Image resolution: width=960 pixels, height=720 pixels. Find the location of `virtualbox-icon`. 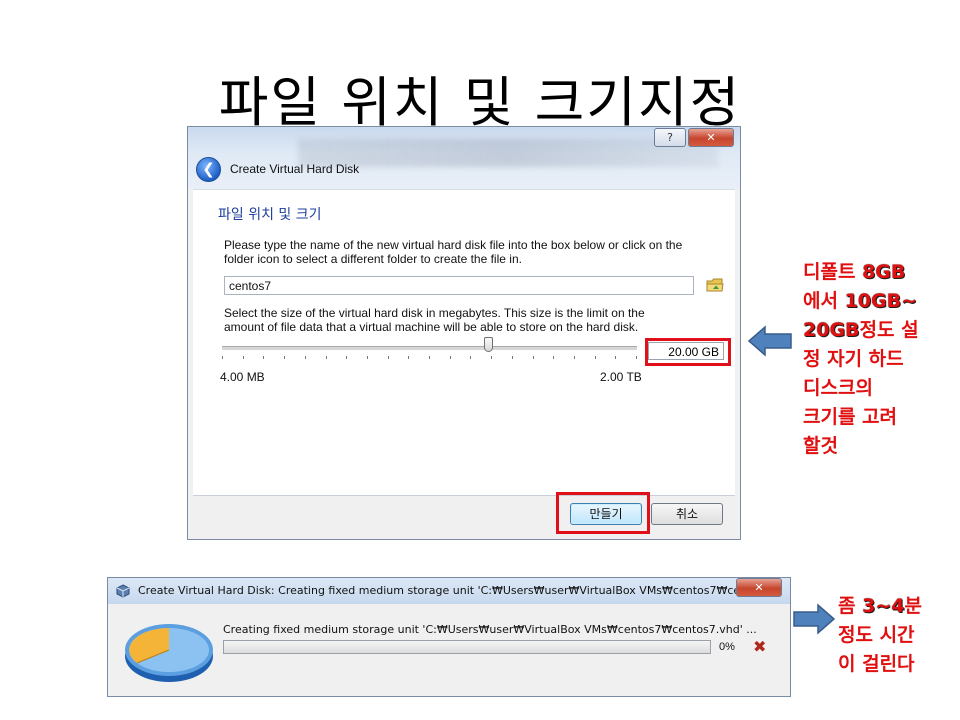

virtualbox-icon is located at coordinates (123, 591).